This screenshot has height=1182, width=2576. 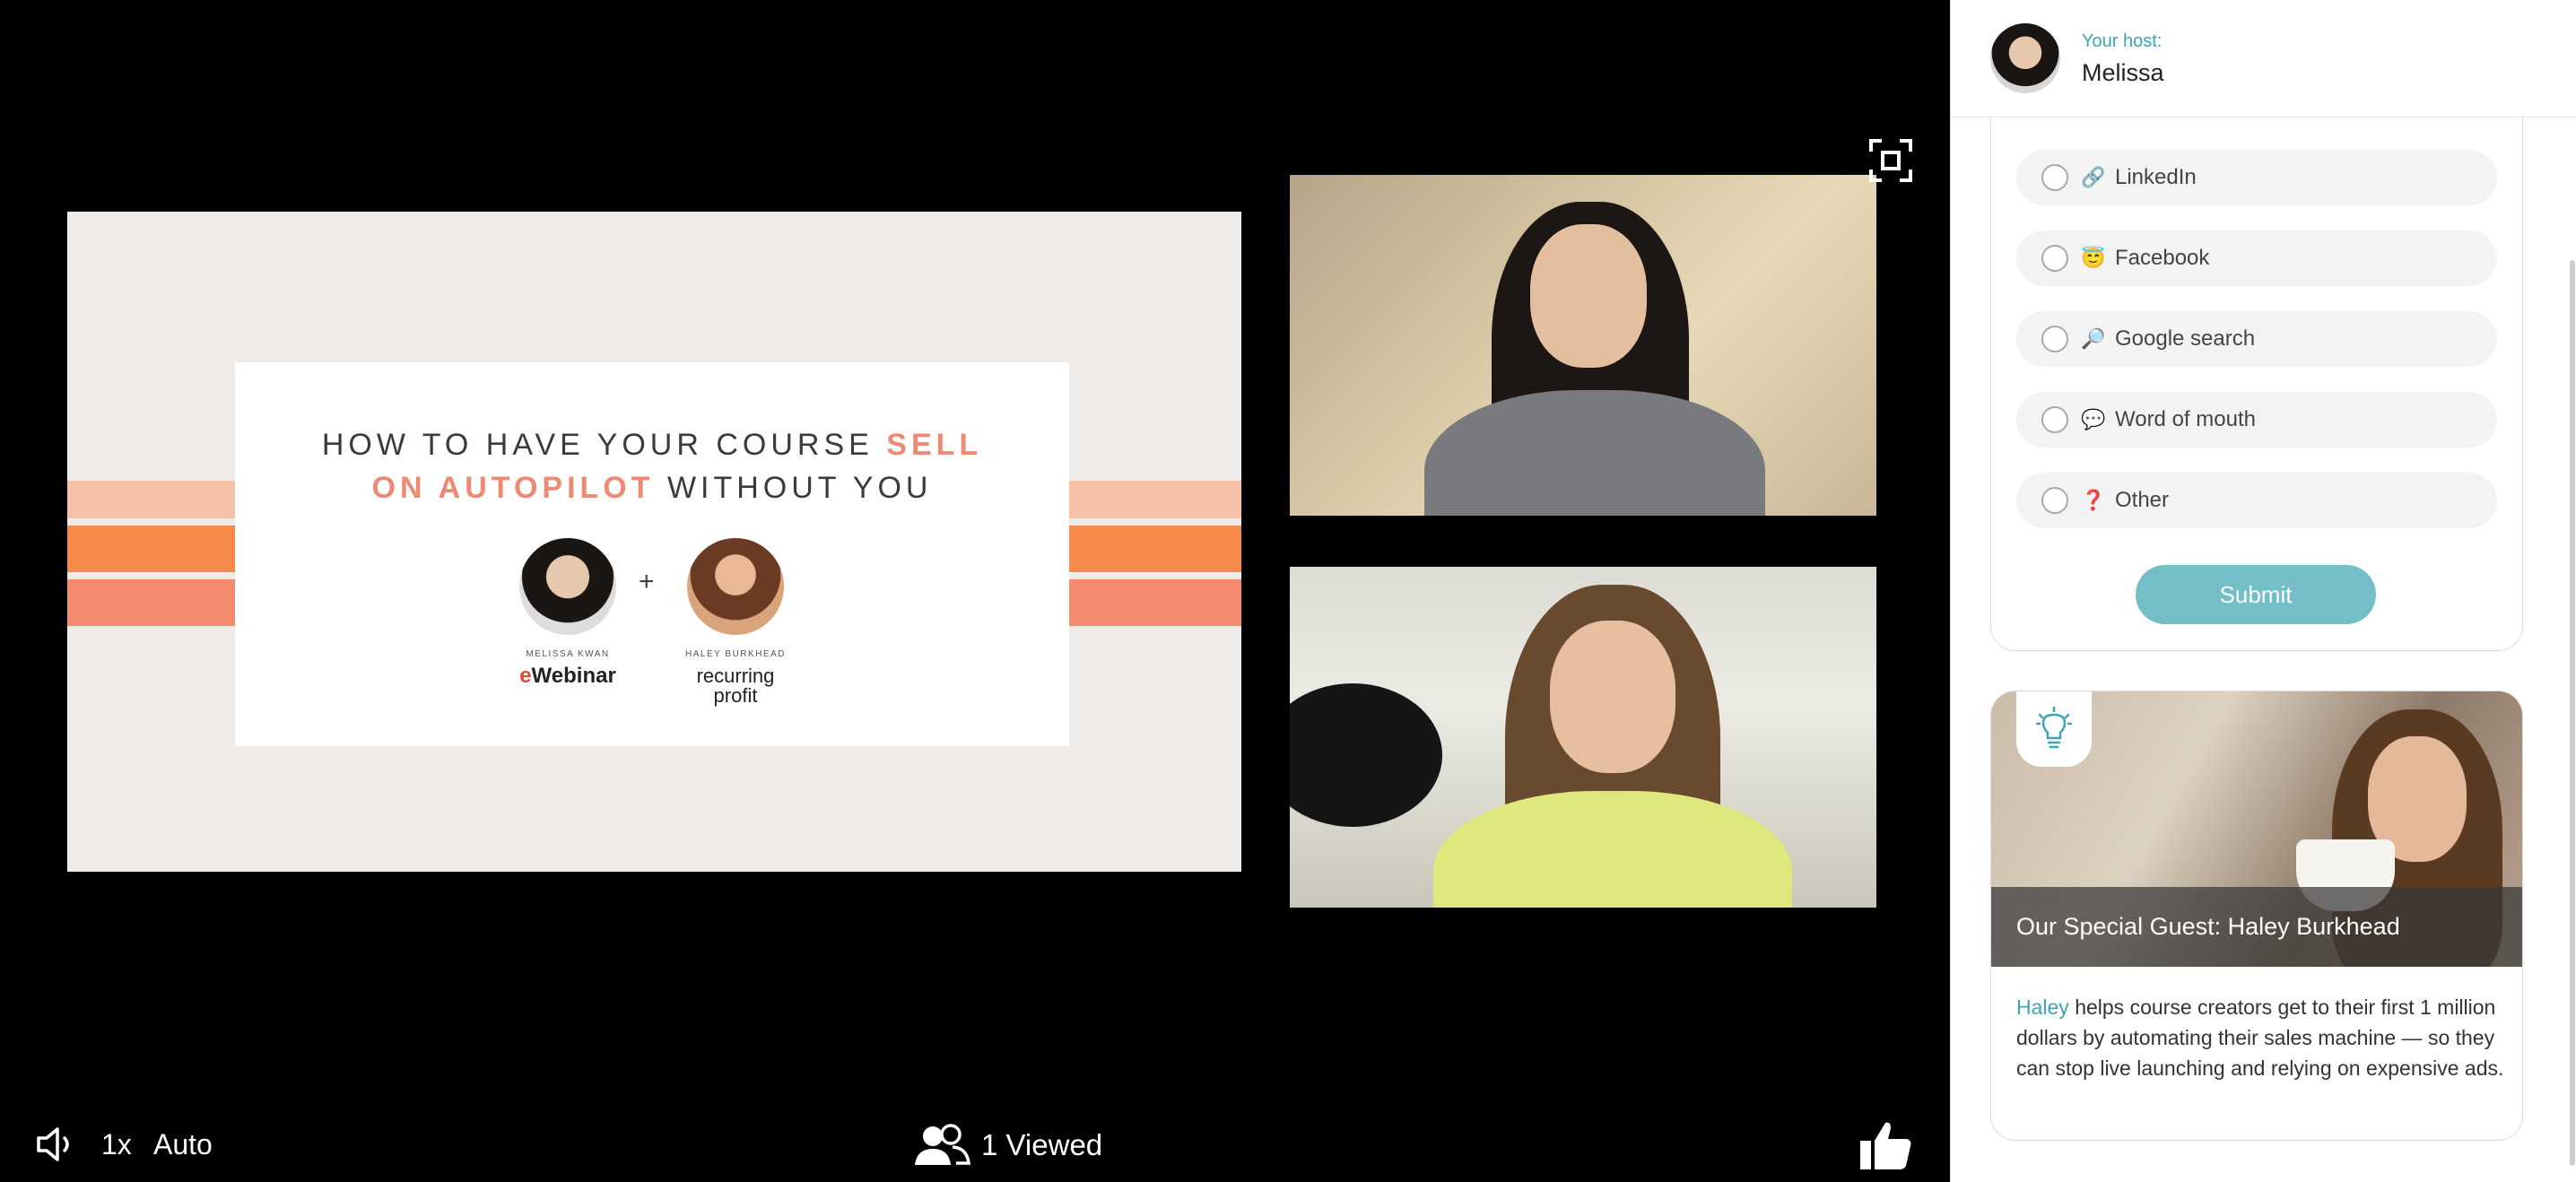 I want to click on presenter-name: MELISSA KWAN, so click(x=568, y=654).